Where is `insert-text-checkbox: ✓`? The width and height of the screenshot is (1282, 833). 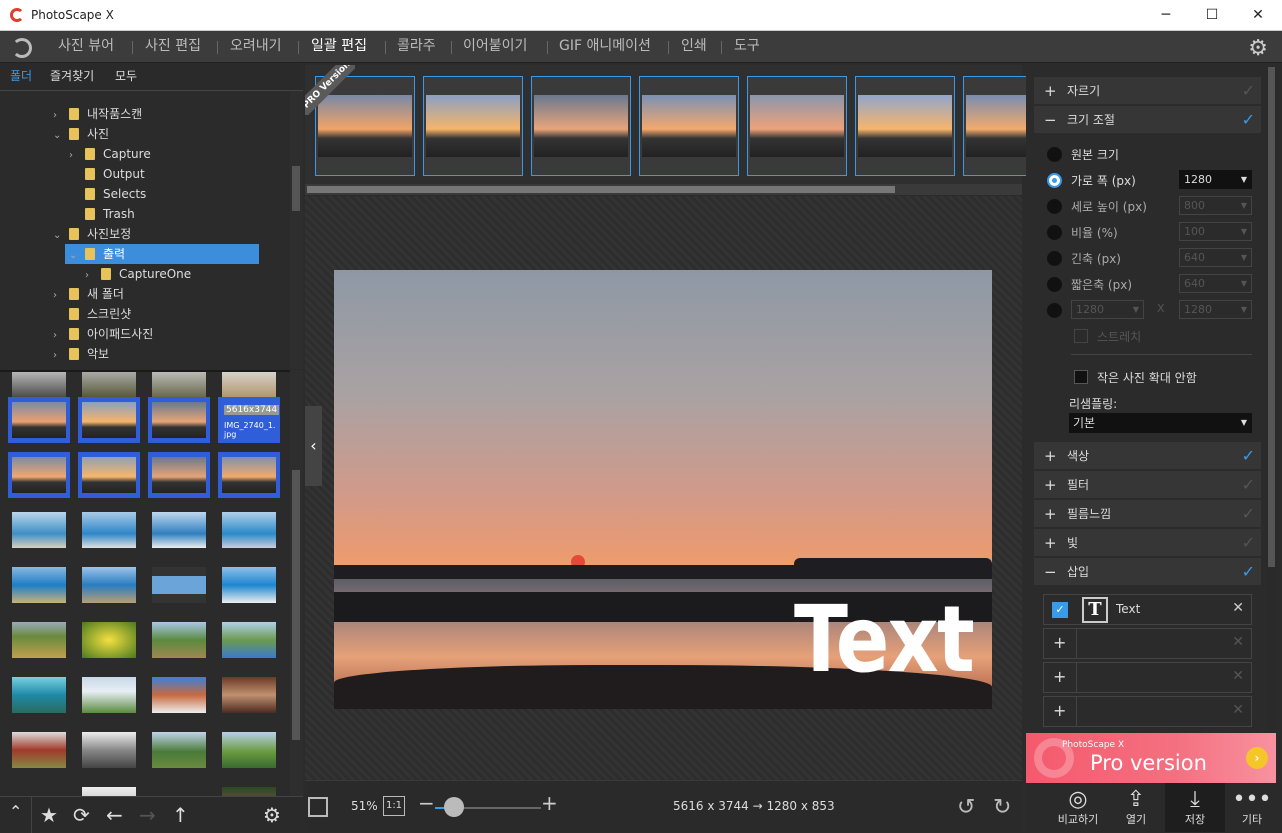 insert-text-checkbox: ✓ is located at coordinates (1060, 610).